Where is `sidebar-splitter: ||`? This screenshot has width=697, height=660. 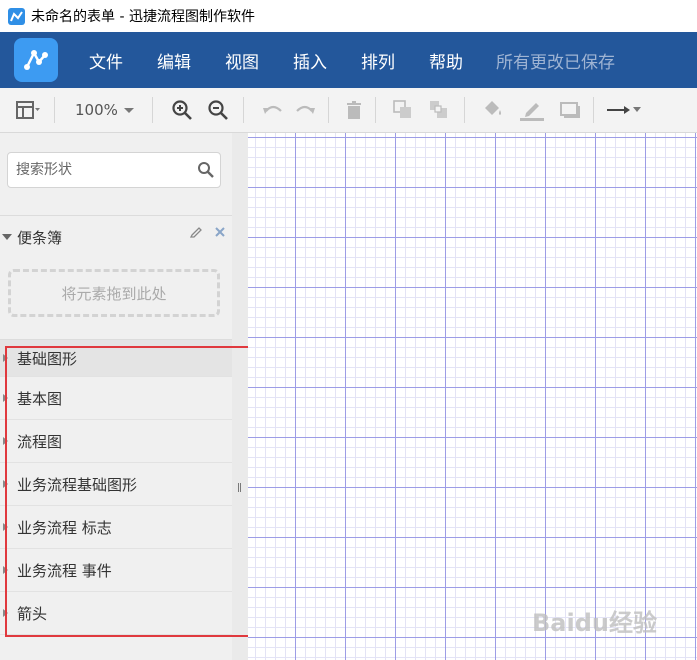
sidebar-splitter: || is located at coordinates (240, 396).